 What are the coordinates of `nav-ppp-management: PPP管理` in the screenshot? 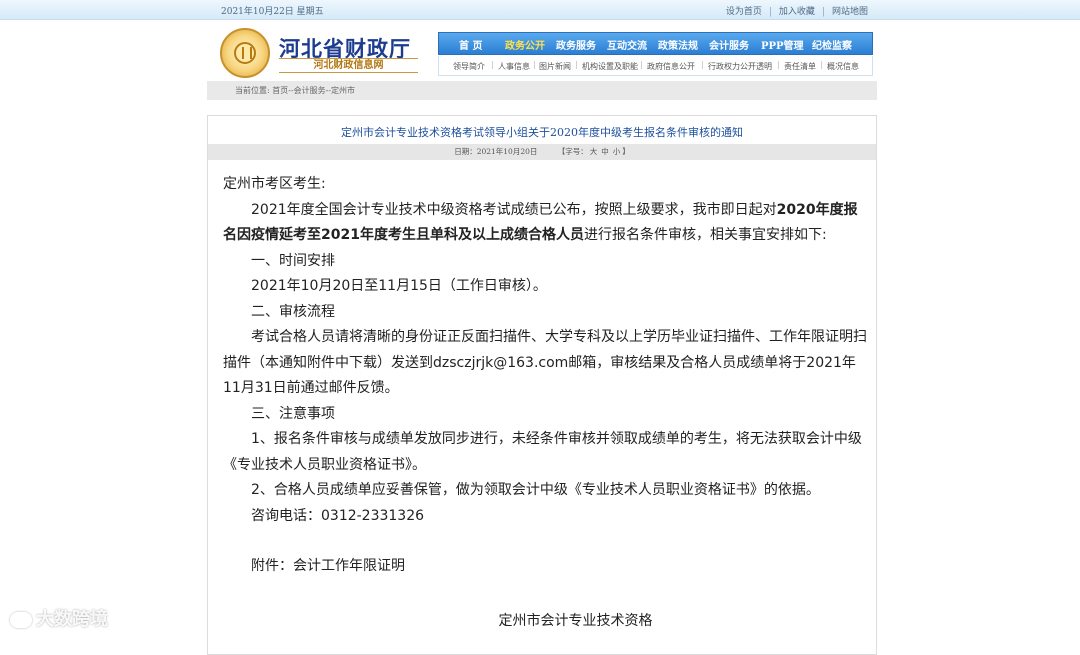 It's located at (782, 44).